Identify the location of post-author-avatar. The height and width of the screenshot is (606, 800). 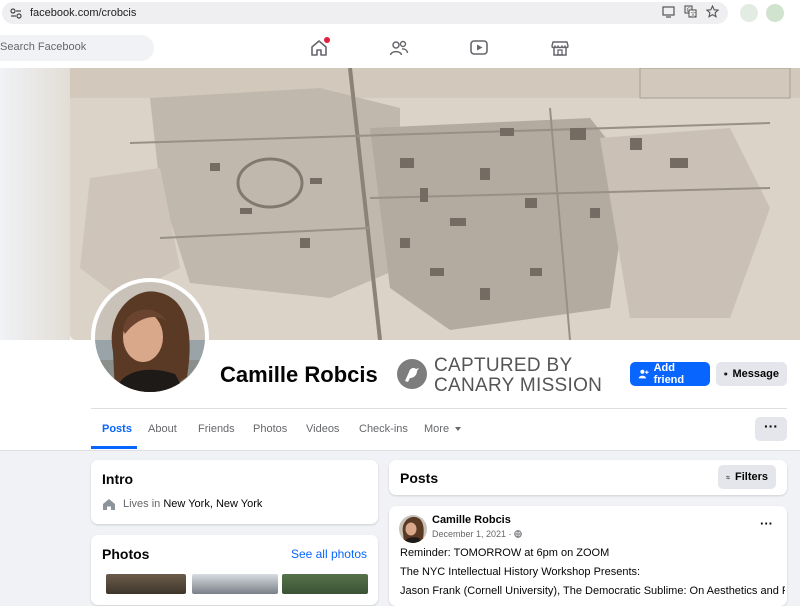
(413, 529).